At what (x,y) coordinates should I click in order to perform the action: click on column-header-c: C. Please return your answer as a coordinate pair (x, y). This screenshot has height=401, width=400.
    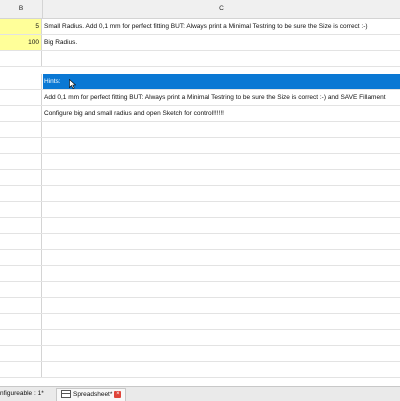
    Looking at the image, I should click on (221, 9).